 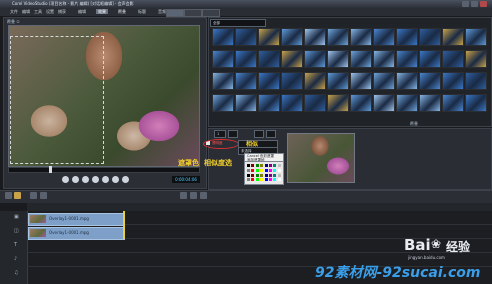 What do you see at coordinates (233, 134) in the screenshot?
I see `option-toggle` at bounding box center [233, 134].